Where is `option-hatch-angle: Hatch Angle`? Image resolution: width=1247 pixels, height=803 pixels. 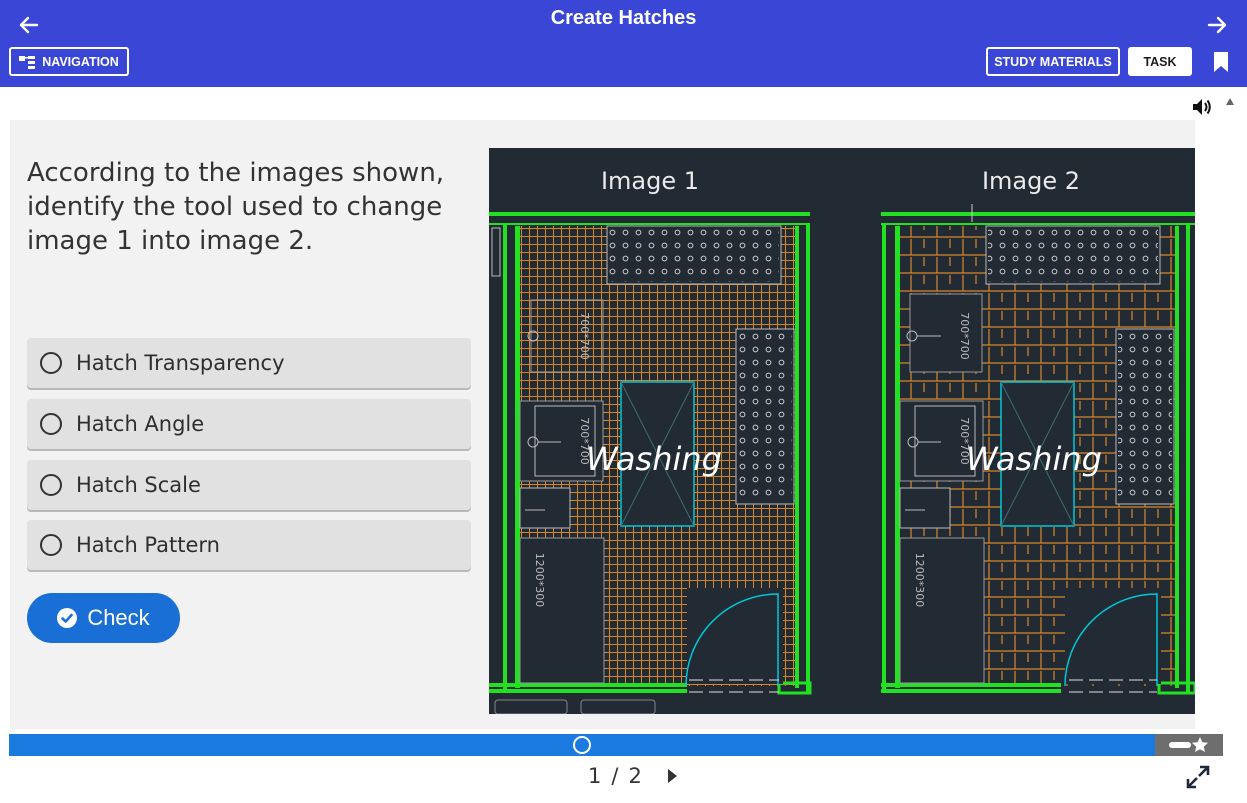
option-hatch-angle: Hatch Angle is located at coordinates (249, 424).